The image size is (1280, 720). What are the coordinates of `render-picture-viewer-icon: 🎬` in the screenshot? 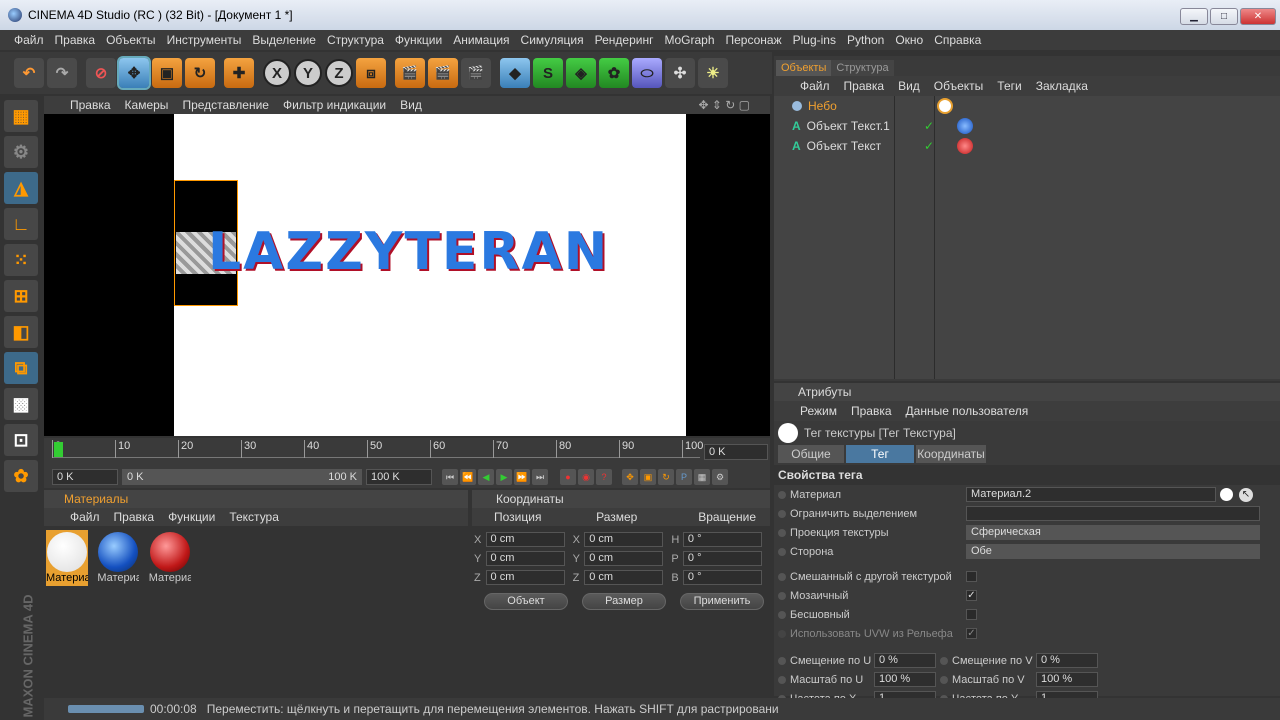 It's located at (443, 73).